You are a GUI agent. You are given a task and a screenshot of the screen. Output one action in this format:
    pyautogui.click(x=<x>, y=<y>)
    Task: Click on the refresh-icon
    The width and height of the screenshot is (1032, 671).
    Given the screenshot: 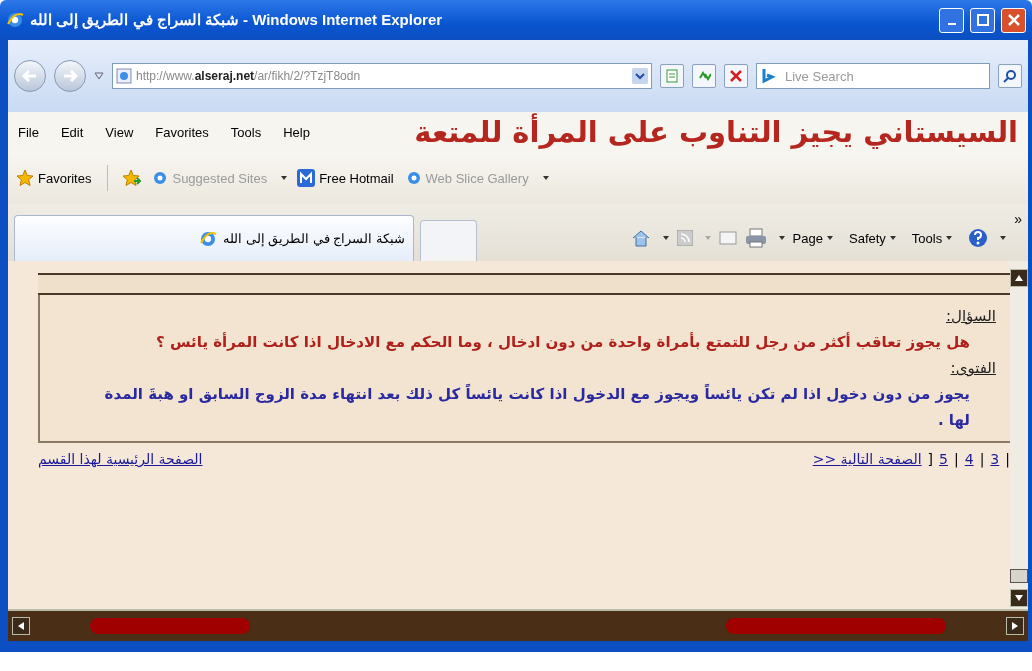 What is the action you would take?
    pyautogui.click(x=704, y=76)
    